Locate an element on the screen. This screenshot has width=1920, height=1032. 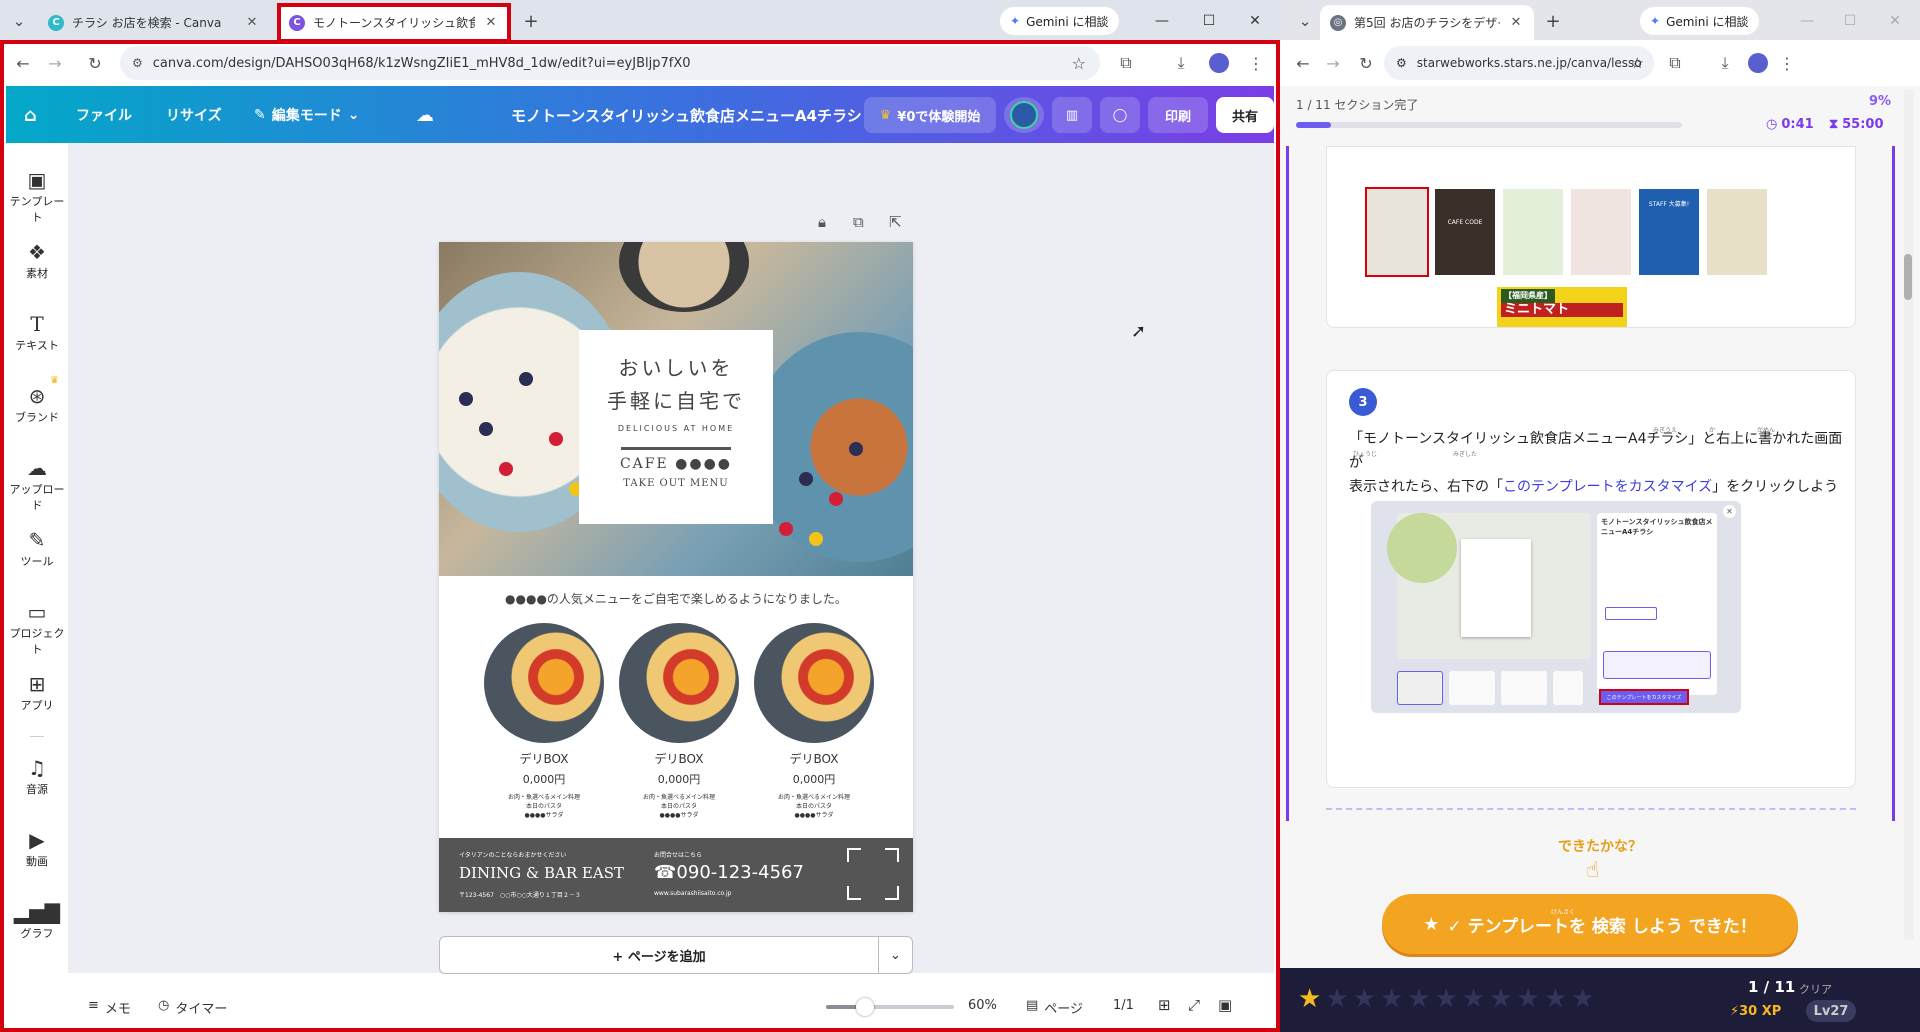
print-button: 印刷 is located at coordinates (1178, 115).